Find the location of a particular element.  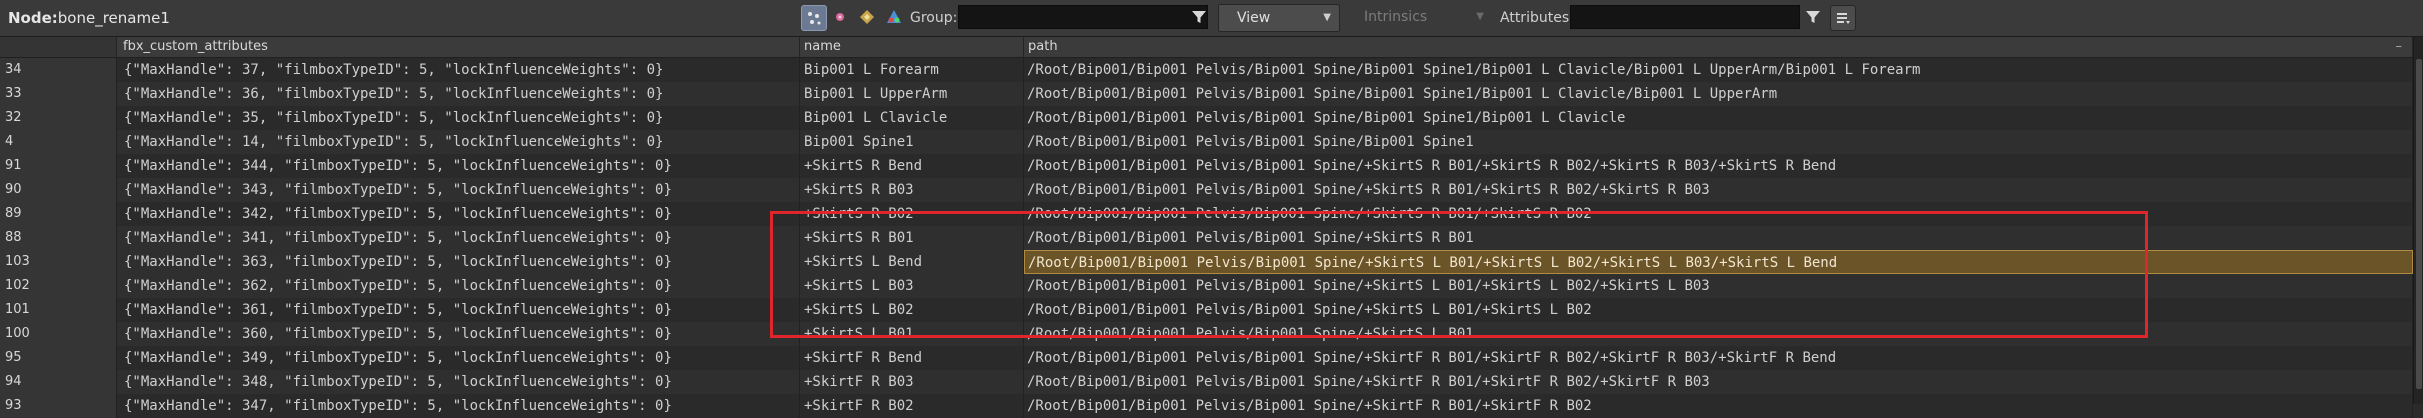

name-cell: +SkirtF R Bend is located at coordinates (912, 358).